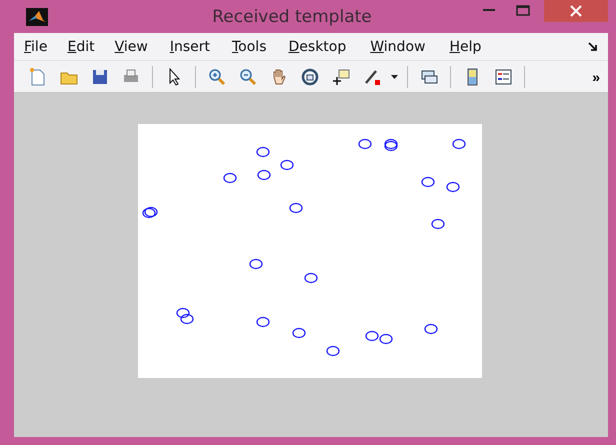 This screenshot has height=445, width=616. What do you see at coordinates (394, 76) in the screenshot?
I see `caret-icon` at bounding box center [394, 76].